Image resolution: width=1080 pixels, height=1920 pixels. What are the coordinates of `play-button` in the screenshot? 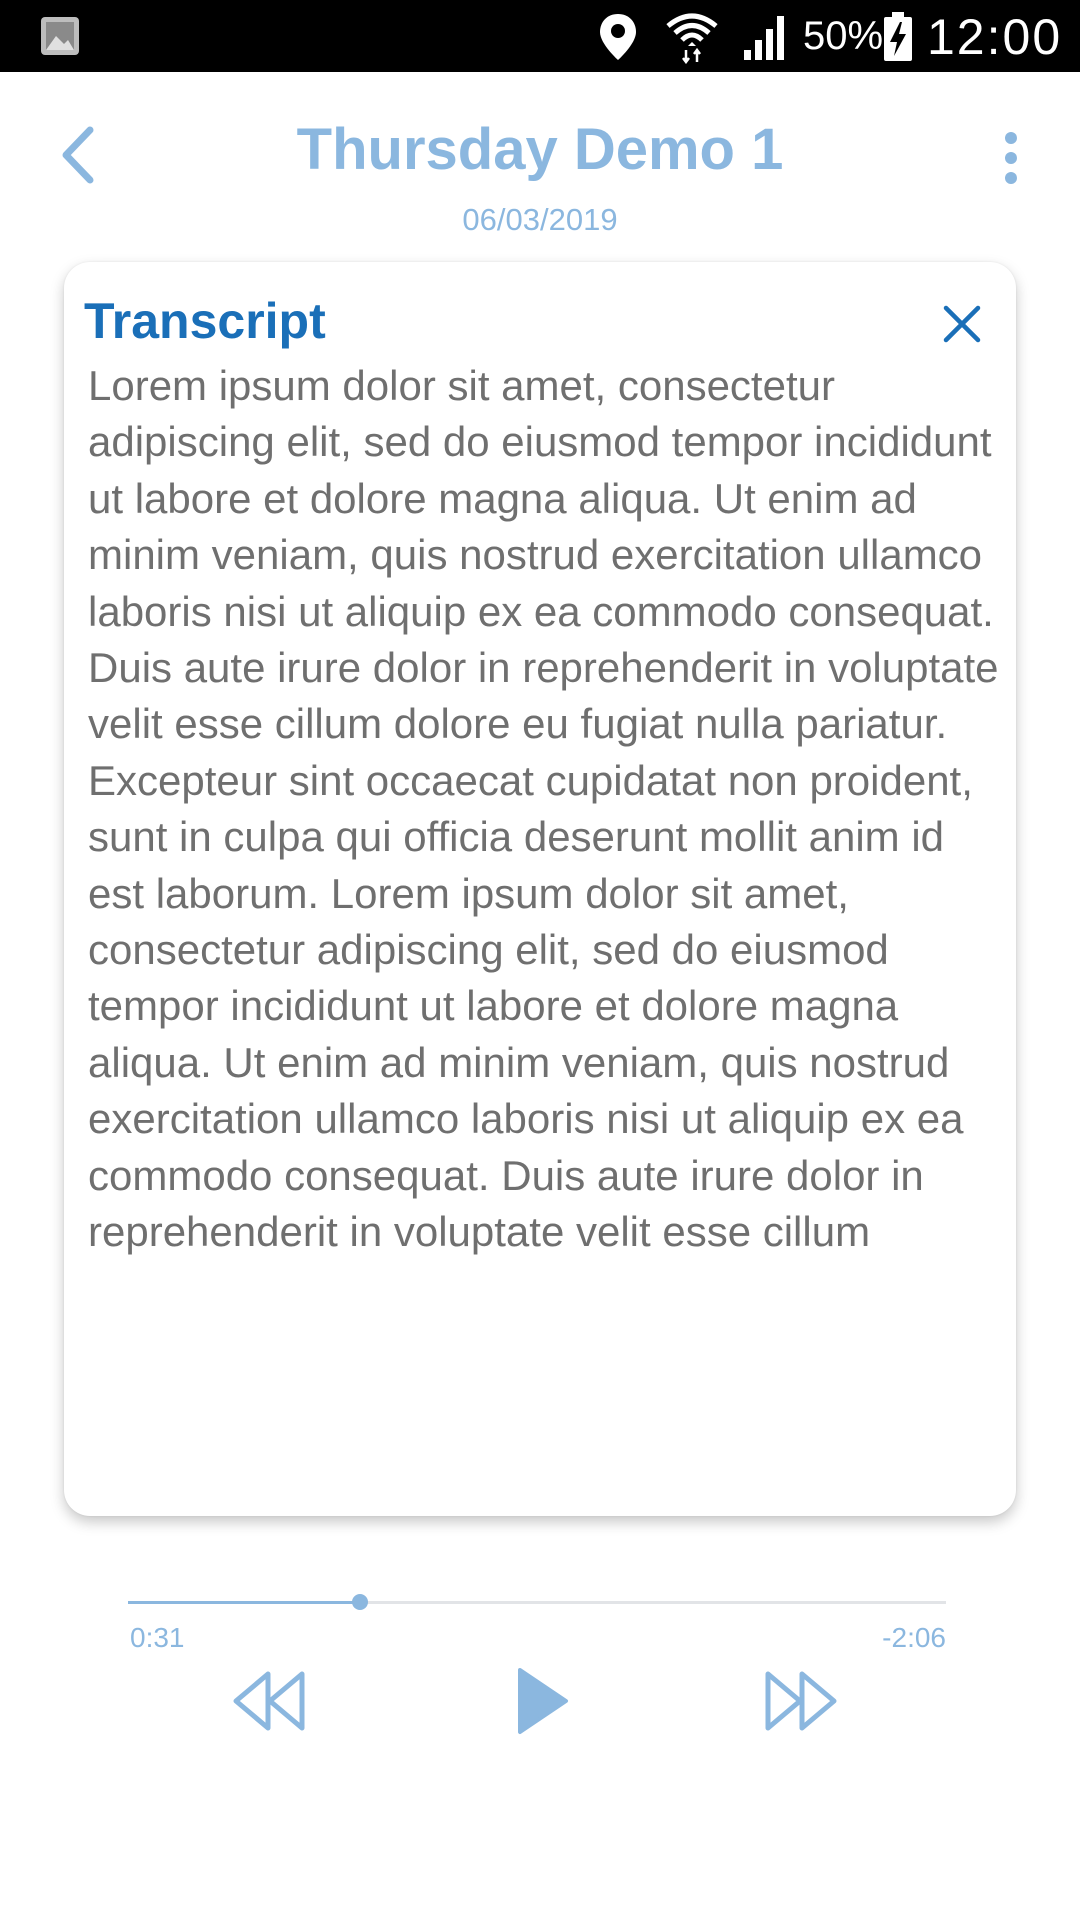 It's located at (542, 1701).